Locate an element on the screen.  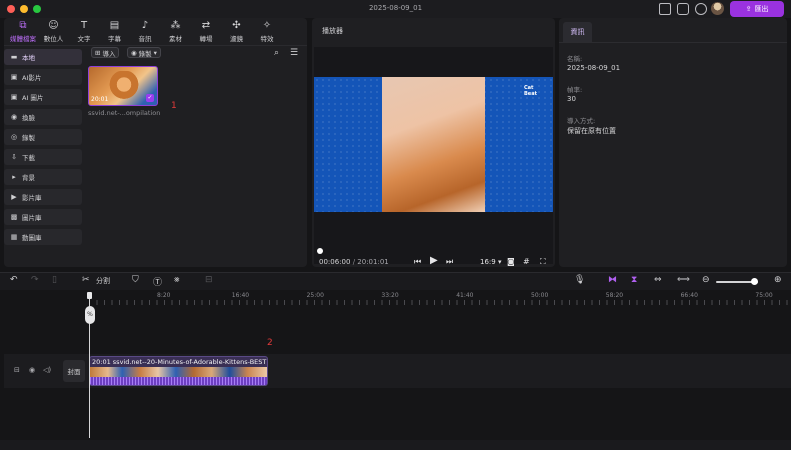
sidebar-item-label: 圖片庫 is located at coordinates (32, 218).